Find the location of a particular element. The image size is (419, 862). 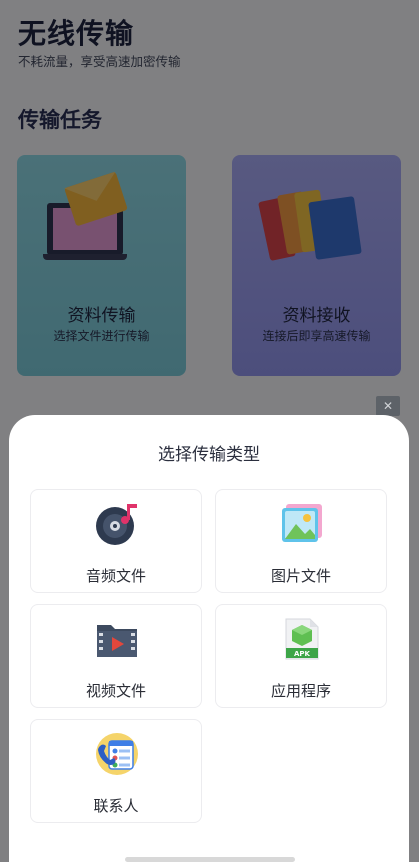

option-audio-label: 音频文件 is located at coordinates (115, 576).